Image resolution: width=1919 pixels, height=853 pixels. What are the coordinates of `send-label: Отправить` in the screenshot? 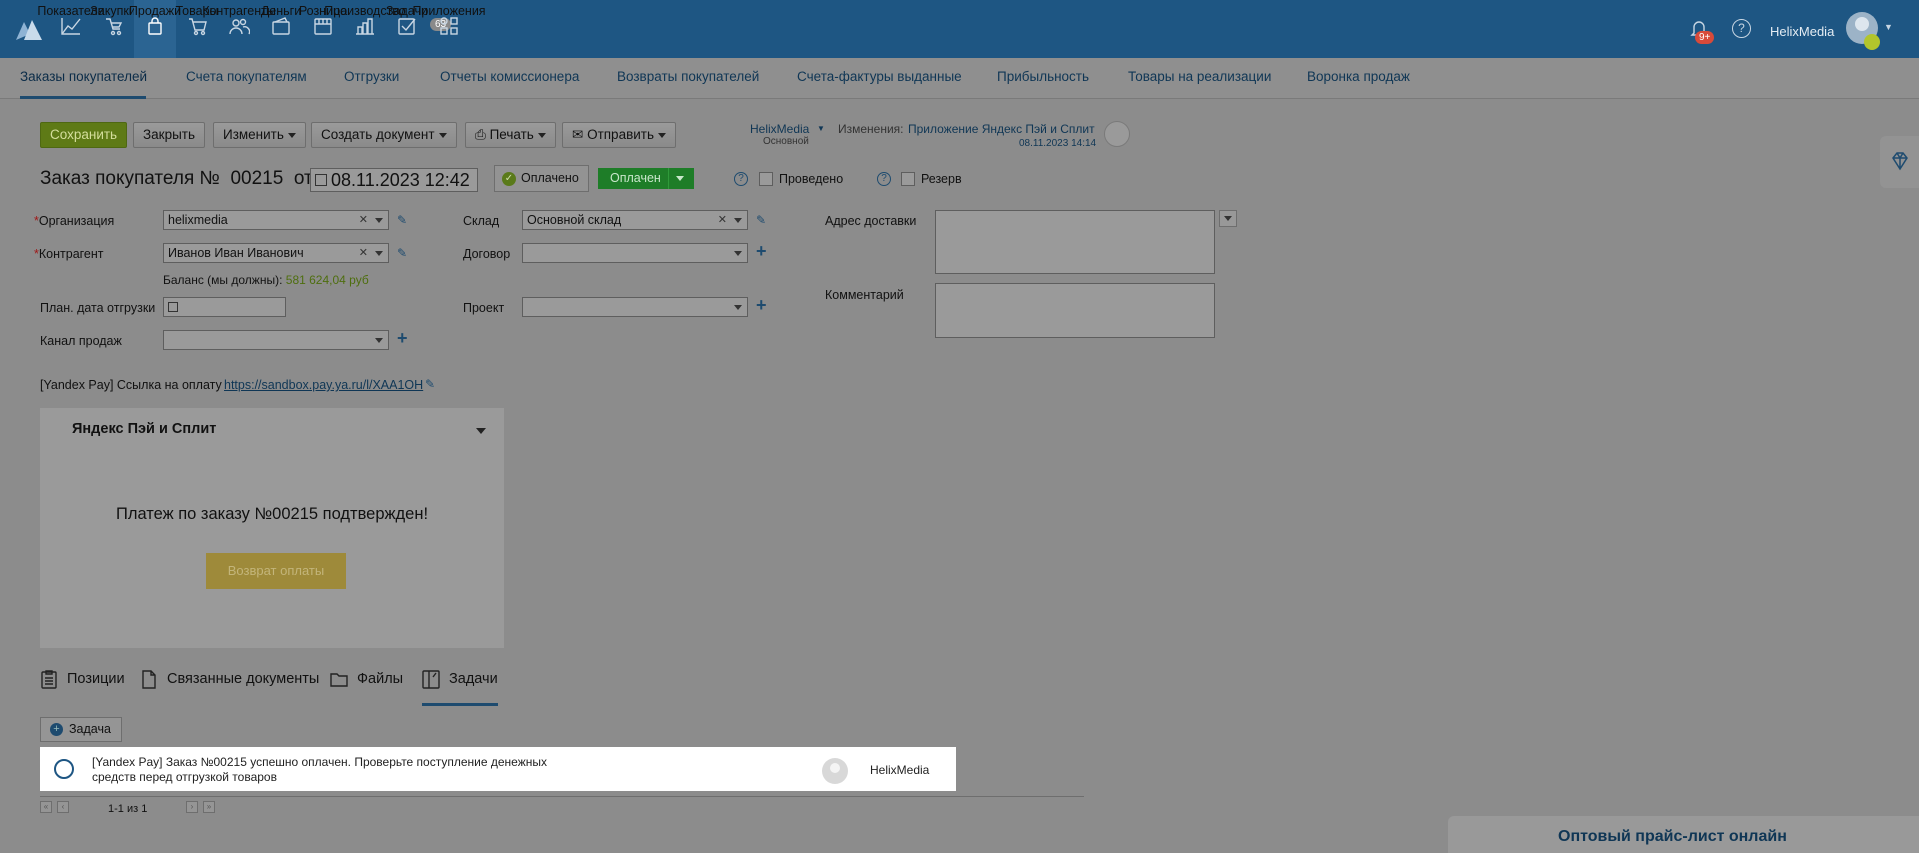 It's located at (621, 134).